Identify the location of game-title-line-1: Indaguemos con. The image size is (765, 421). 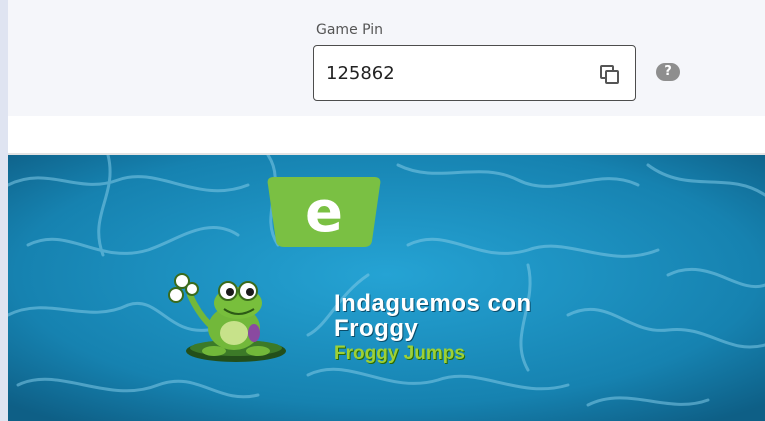
(433, 303).